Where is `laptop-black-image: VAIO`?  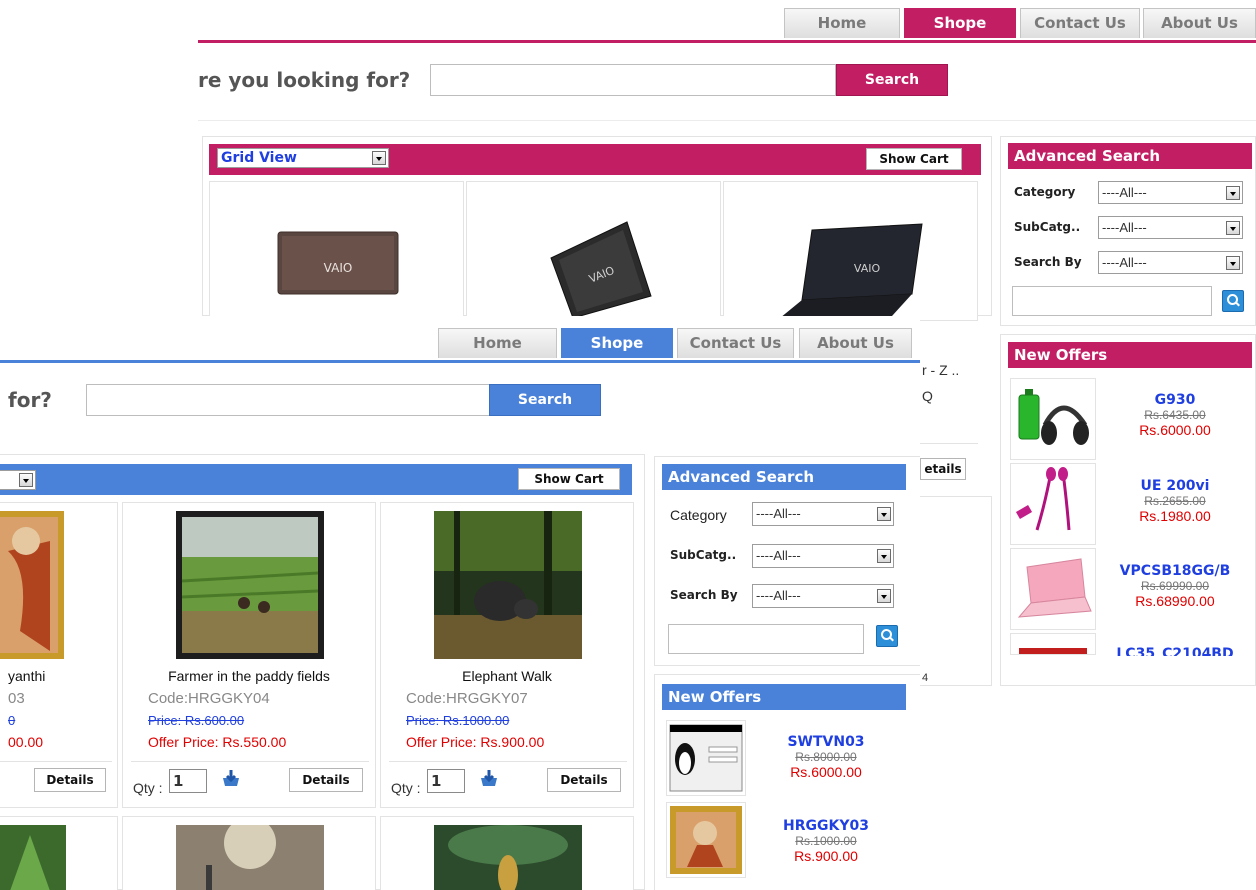
laptop-black-image: VAIO is located at coordinates (601, 270).